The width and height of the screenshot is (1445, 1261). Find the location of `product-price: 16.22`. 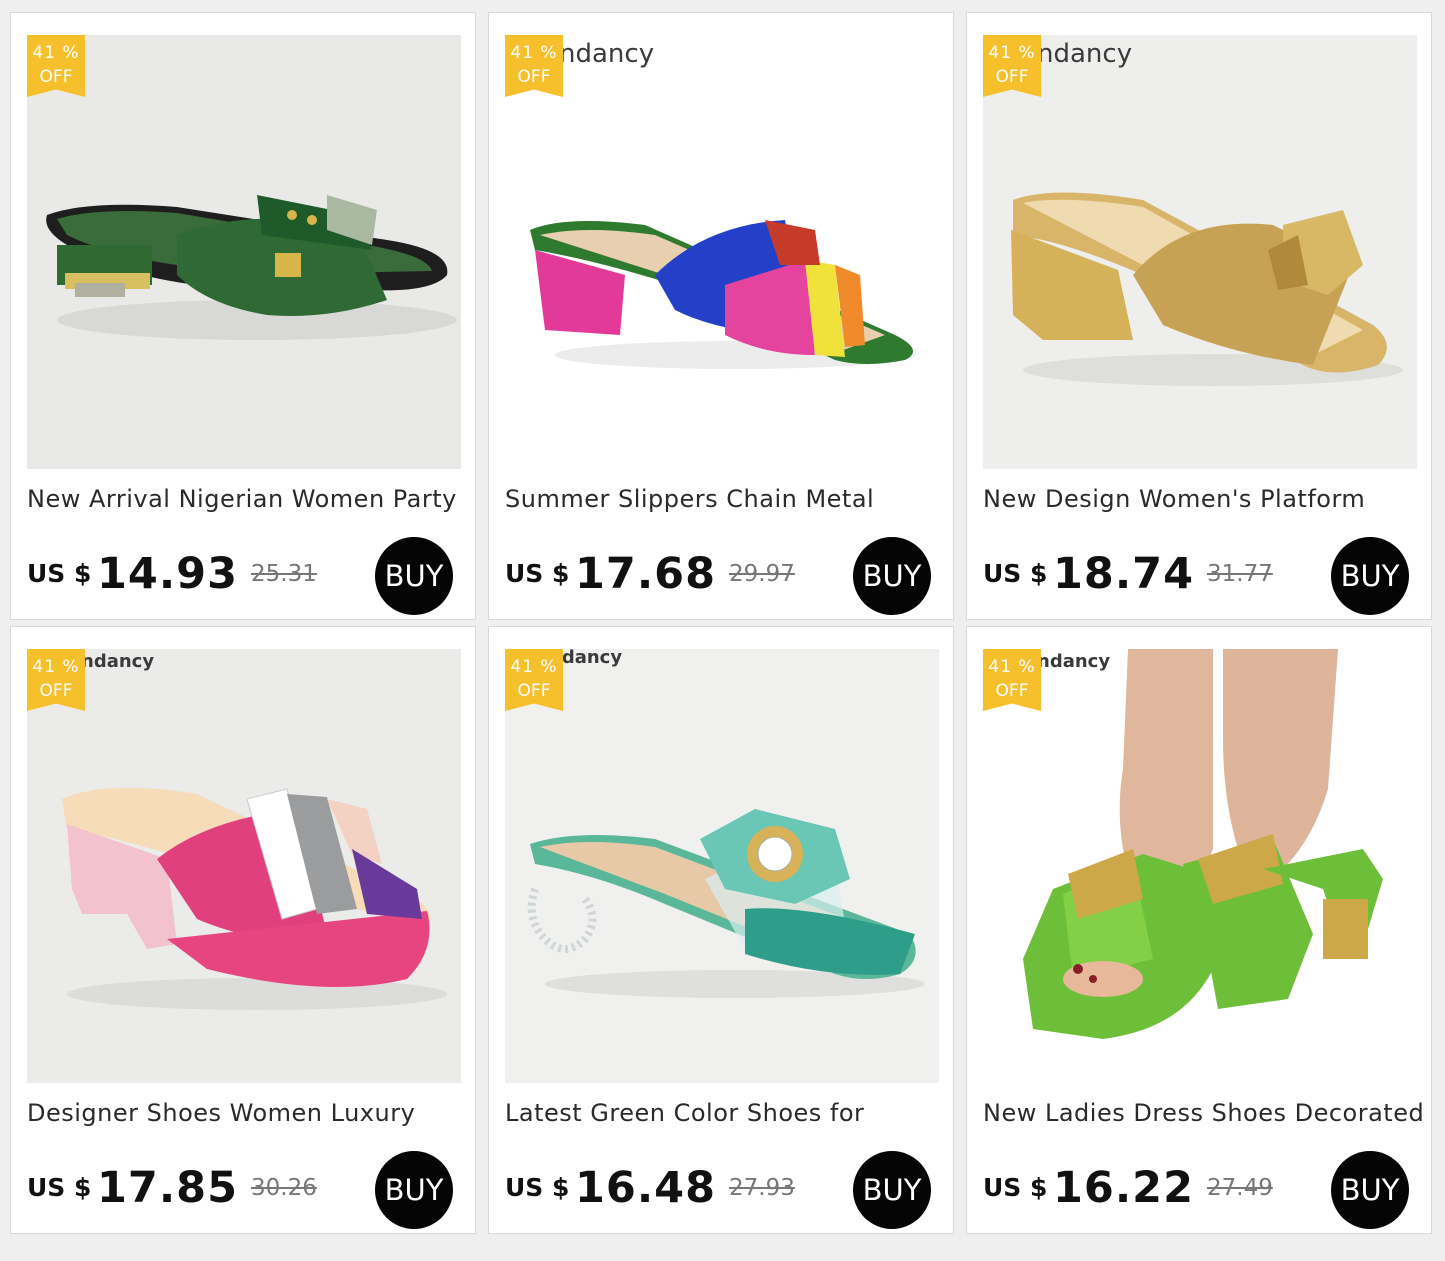

product-price: 16.22 is located at coordinates (1124, 1188).